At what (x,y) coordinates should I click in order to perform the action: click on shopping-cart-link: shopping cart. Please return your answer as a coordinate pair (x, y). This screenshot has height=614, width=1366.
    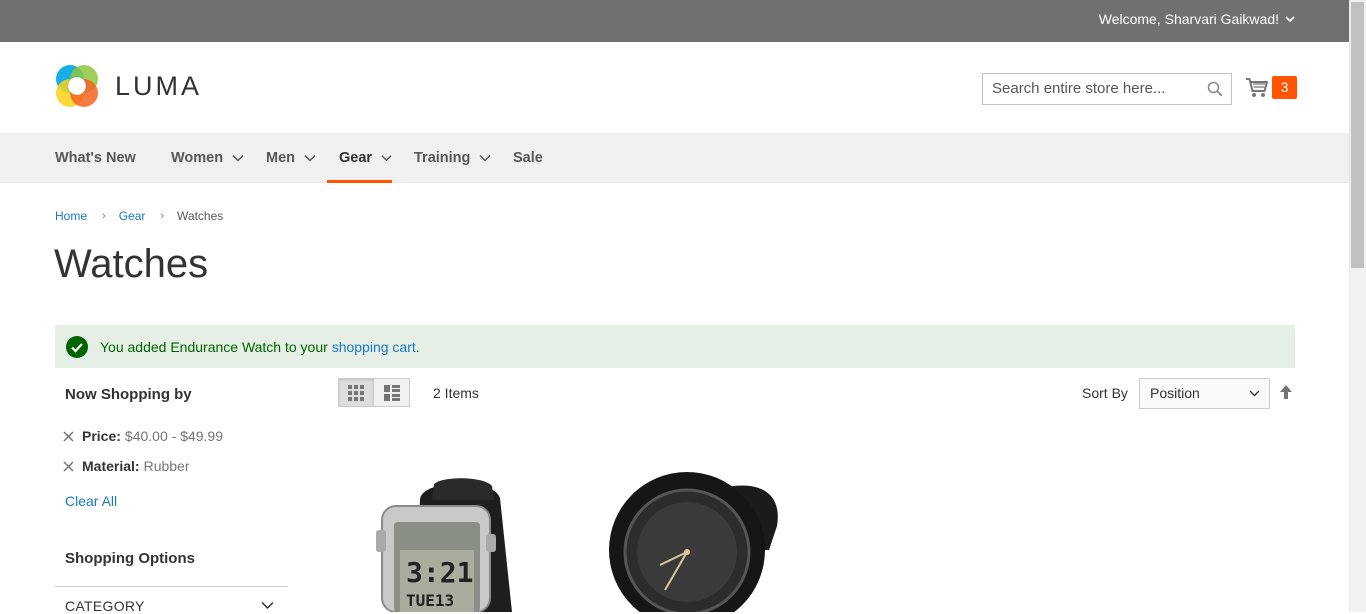
    Looking at the image, I should click on (374, 347).